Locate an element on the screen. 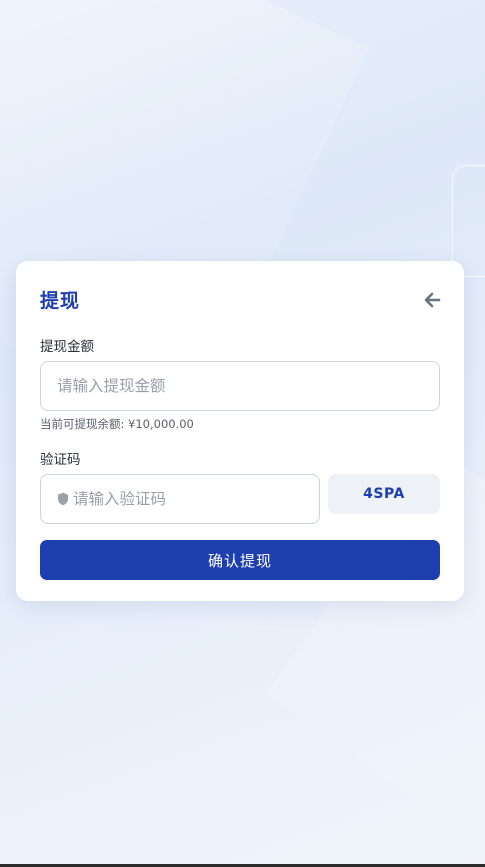 The height and width of the screenshot is (867, 485). shield-icon is located at coordinates (63, 499).